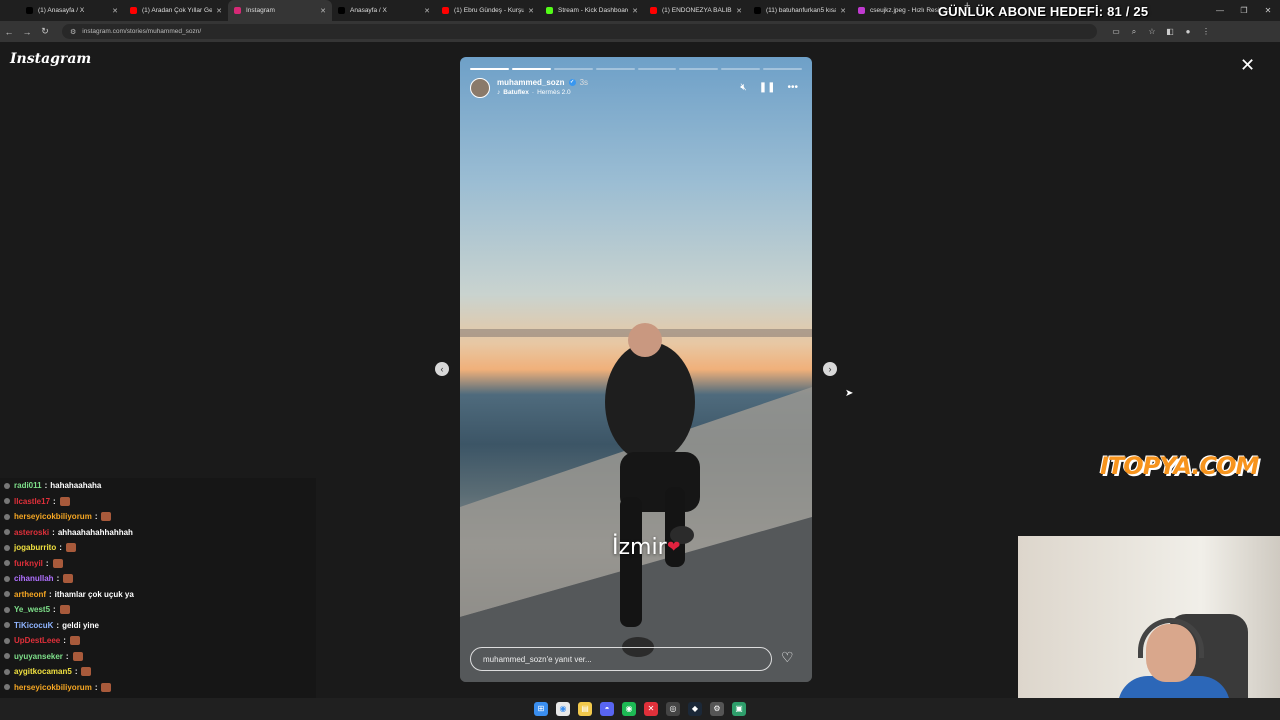 The height and width of the screenshot is (720, 1280). What do you see at coordinates (158, 564) in the screenshot?
I see `chat-message: furknyil:` at bounding box center [158, 564].